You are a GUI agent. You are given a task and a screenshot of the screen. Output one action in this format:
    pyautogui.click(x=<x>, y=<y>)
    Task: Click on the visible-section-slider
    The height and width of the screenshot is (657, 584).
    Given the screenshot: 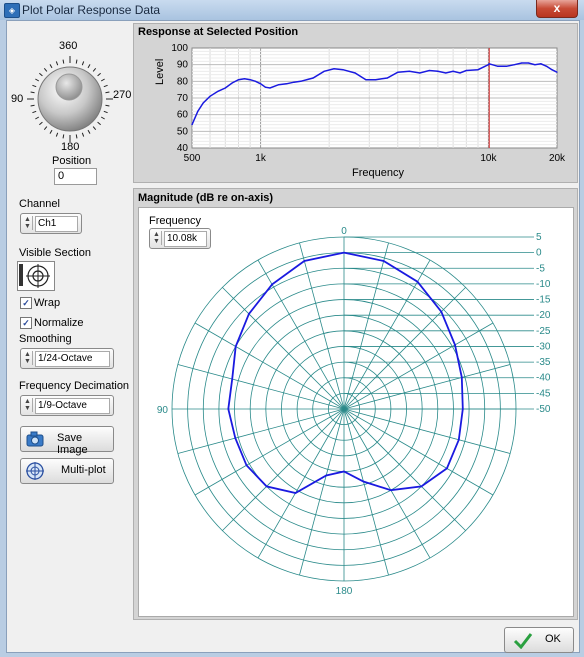 What is the action you would take?
    pyautogui.click(x=21, y=275)
    